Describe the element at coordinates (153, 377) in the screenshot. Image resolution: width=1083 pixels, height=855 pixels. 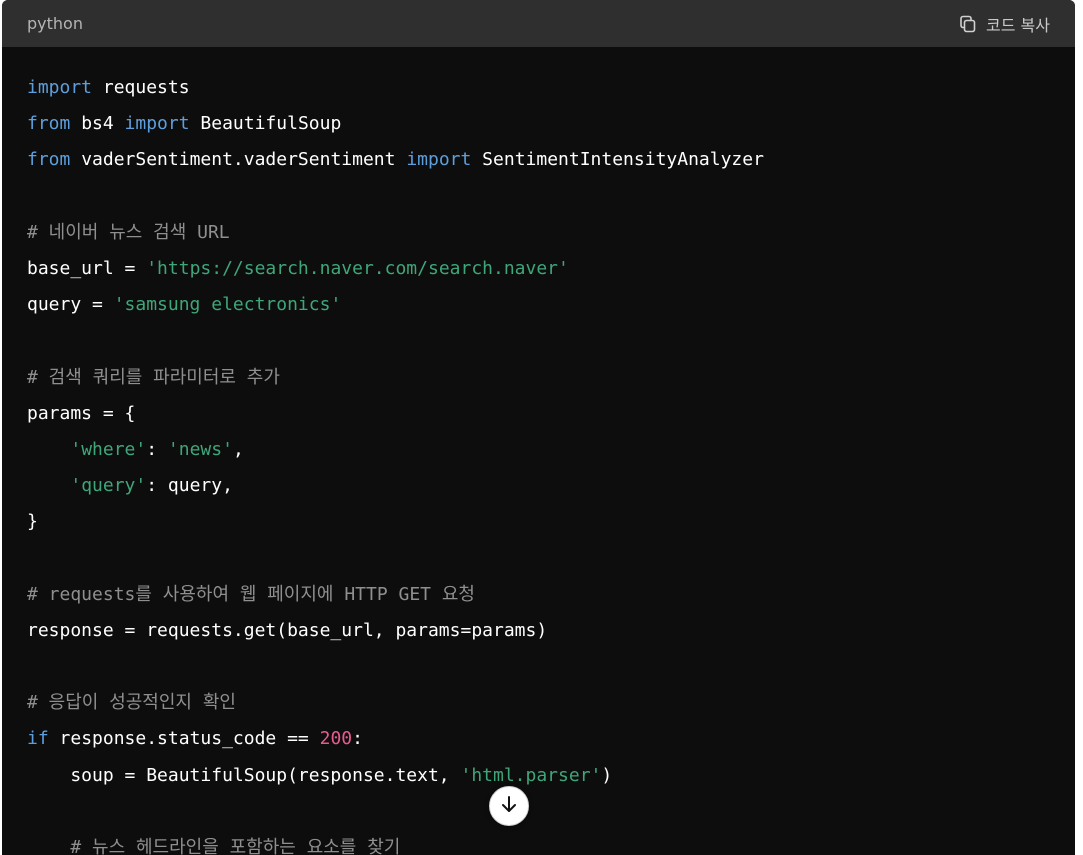
I see `code-comment: # 검색 쿼리를 파라미터로 추가` at that location.